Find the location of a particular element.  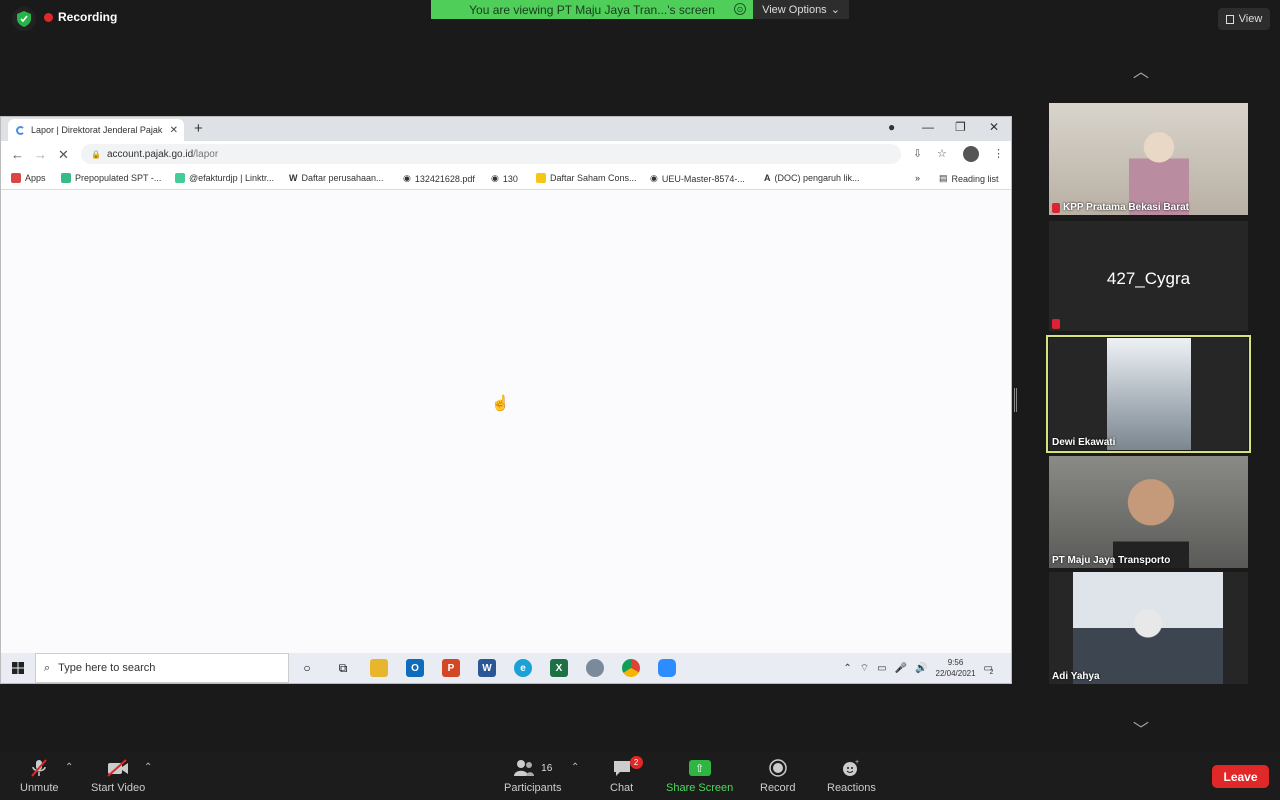

unmute-label: Unmute is located at coordinates (39, 788).